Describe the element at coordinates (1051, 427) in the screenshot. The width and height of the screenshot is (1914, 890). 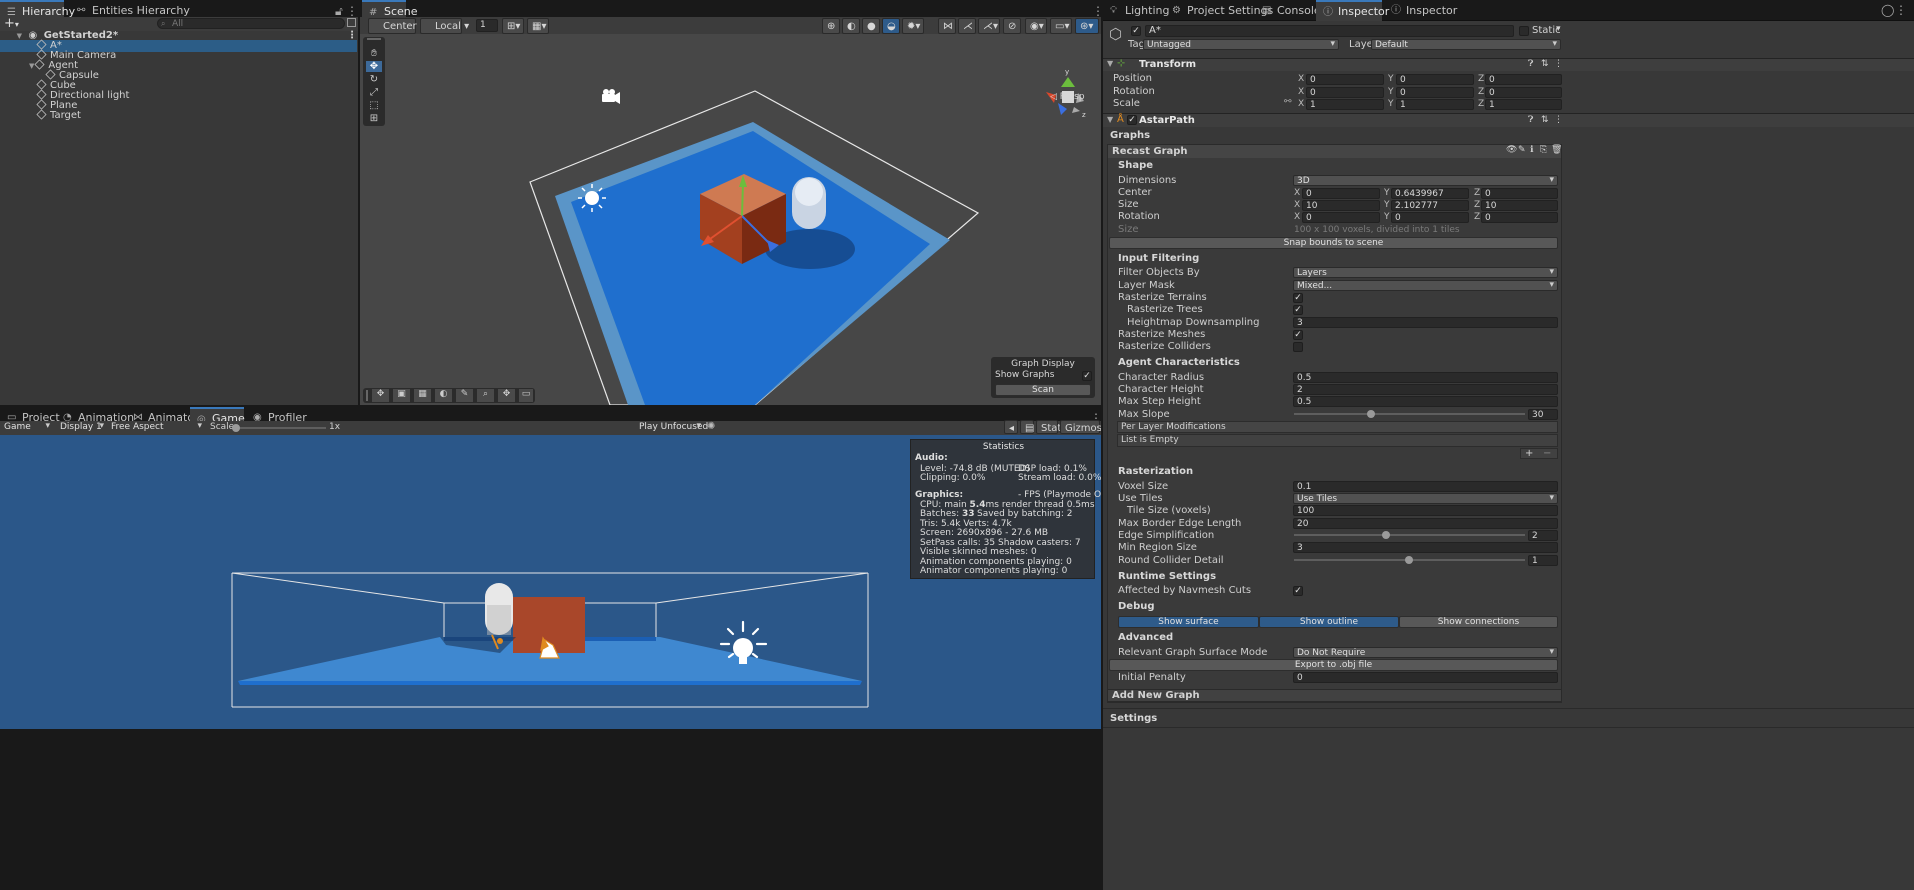
I see `stats-button: Stats` at that location.